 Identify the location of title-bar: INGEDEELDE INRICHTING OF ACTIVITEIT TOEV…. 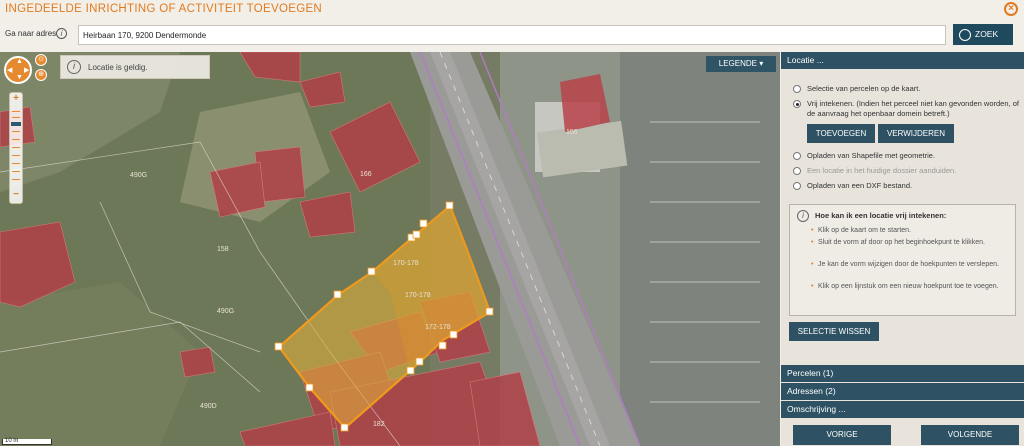
(512, 10).